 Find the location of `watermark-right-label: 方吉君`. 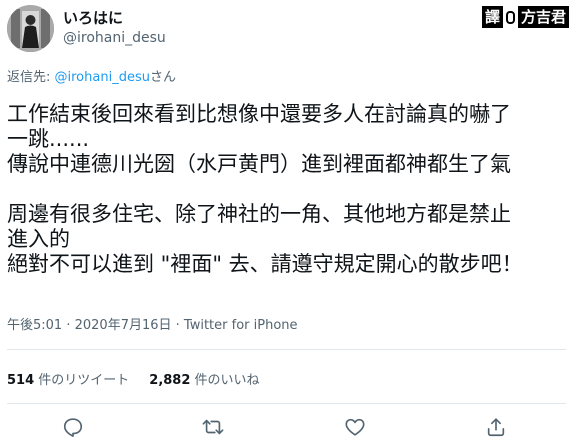

watermark-right-label: 方吉君 is located at coordinates (543, 17).